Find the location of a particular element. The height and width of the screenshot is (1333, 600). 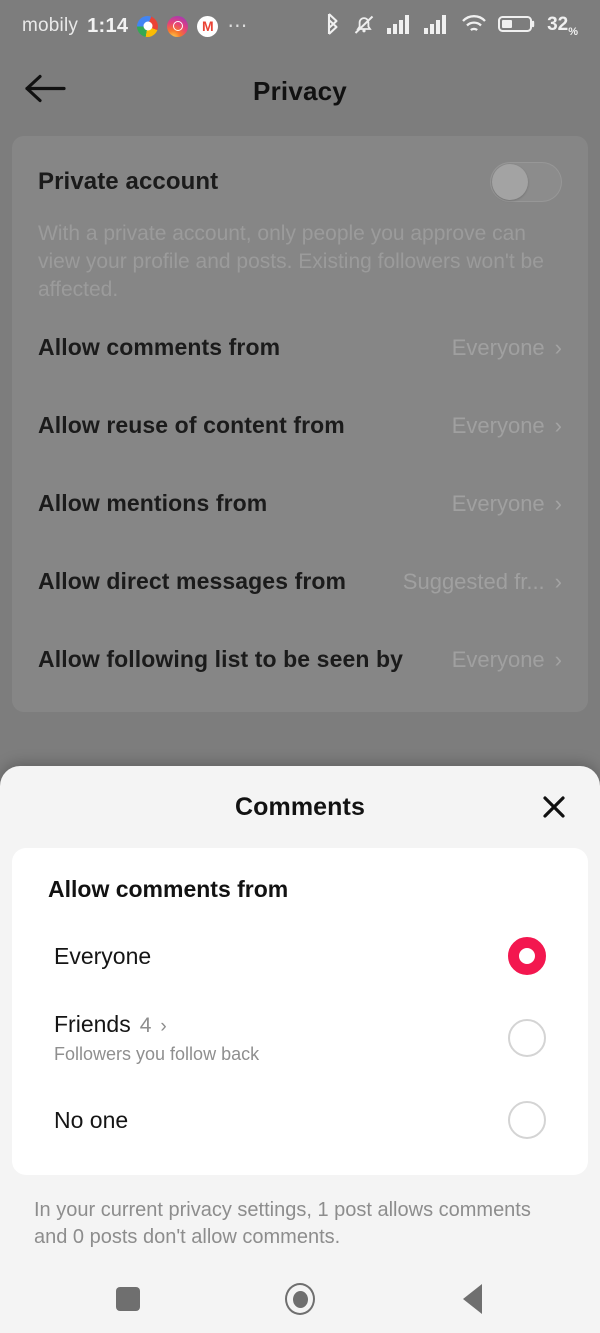

gmail-icon is located at coordinates (208, 26).